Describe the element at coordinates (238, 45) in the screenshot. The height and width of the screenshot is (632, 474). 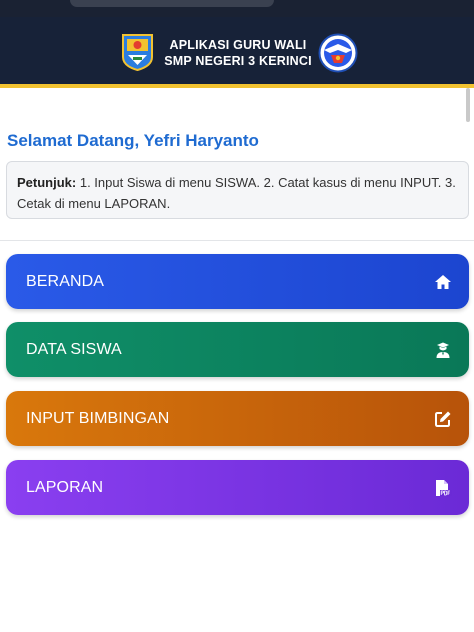
I see `app-title-line1: APLIKASI GURU WALI` at that location.